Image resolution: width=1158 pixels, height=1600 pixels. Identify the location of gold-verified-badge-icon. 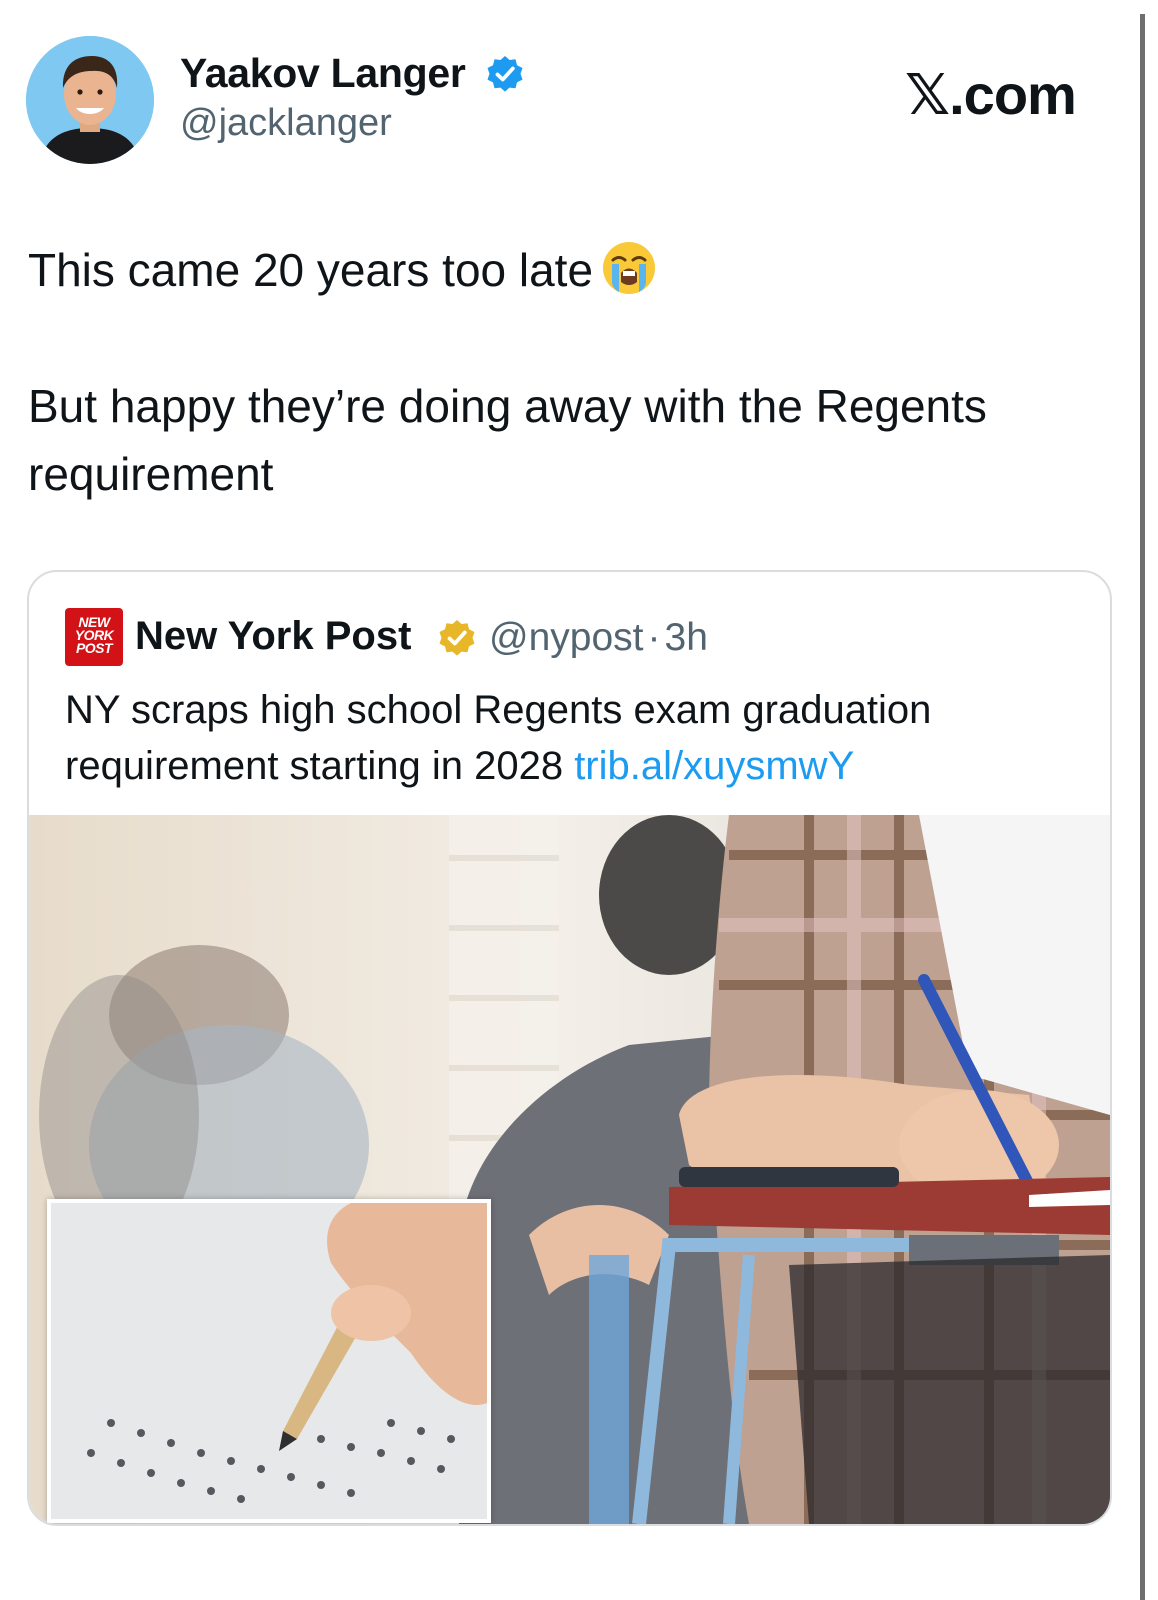
(457, 638).